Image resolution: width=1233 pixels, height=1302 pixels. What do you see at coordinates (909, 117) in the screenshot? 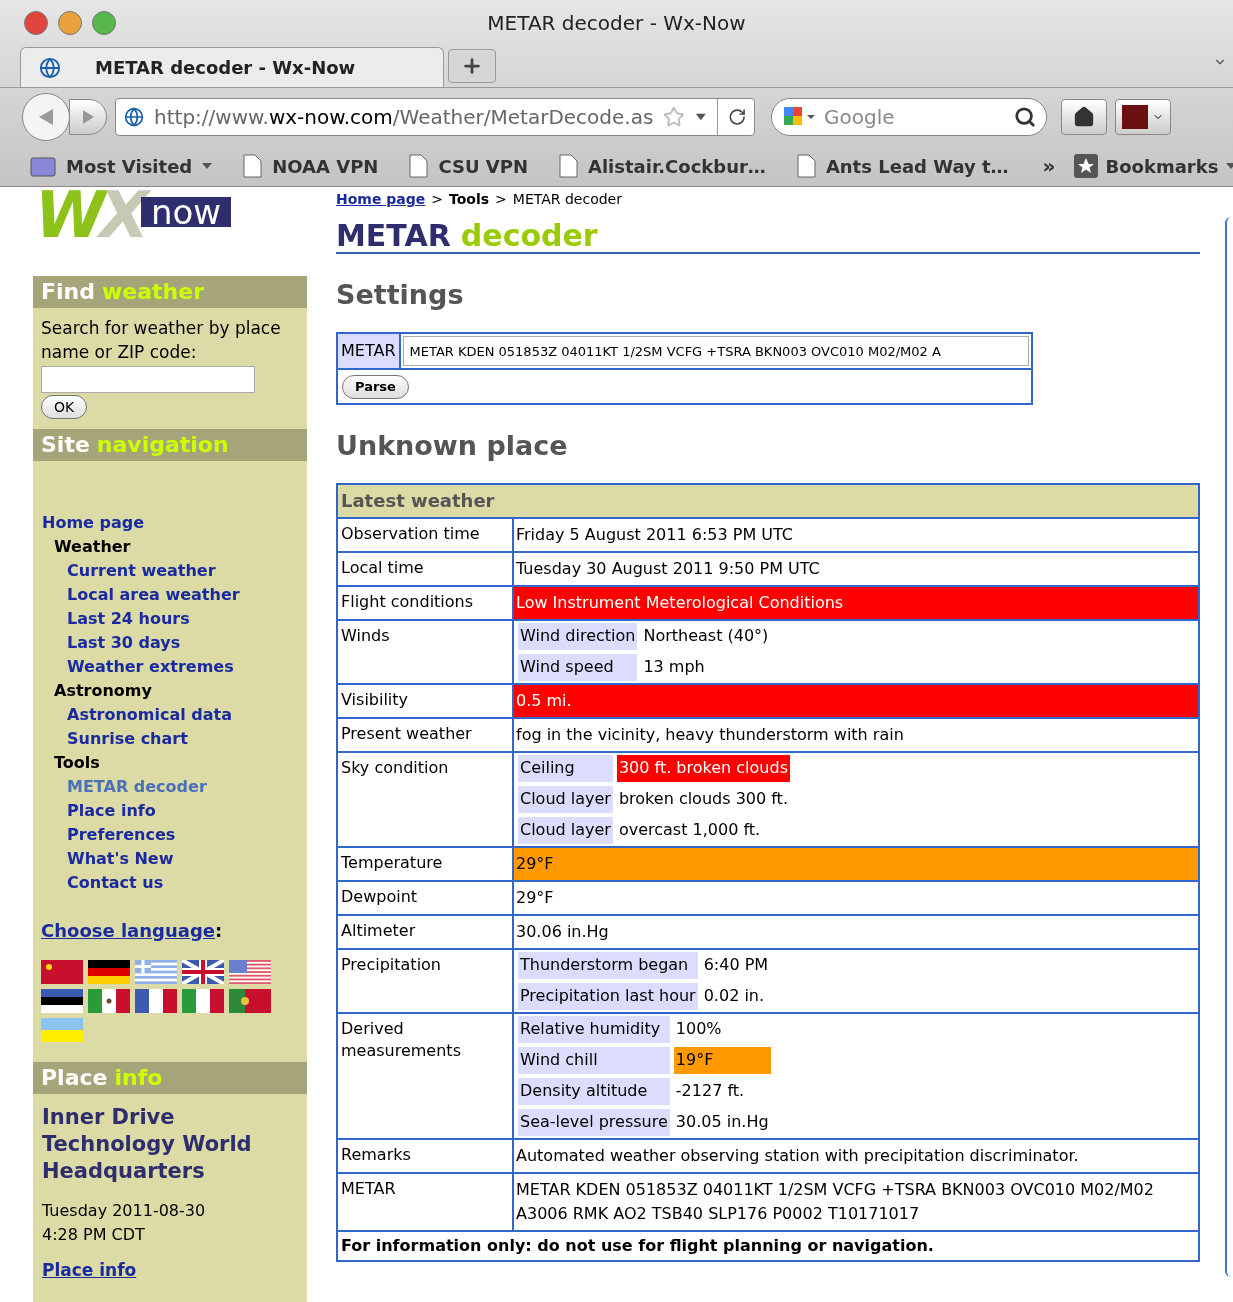
I see `search-field: Google` at bounding box center [909, 117].